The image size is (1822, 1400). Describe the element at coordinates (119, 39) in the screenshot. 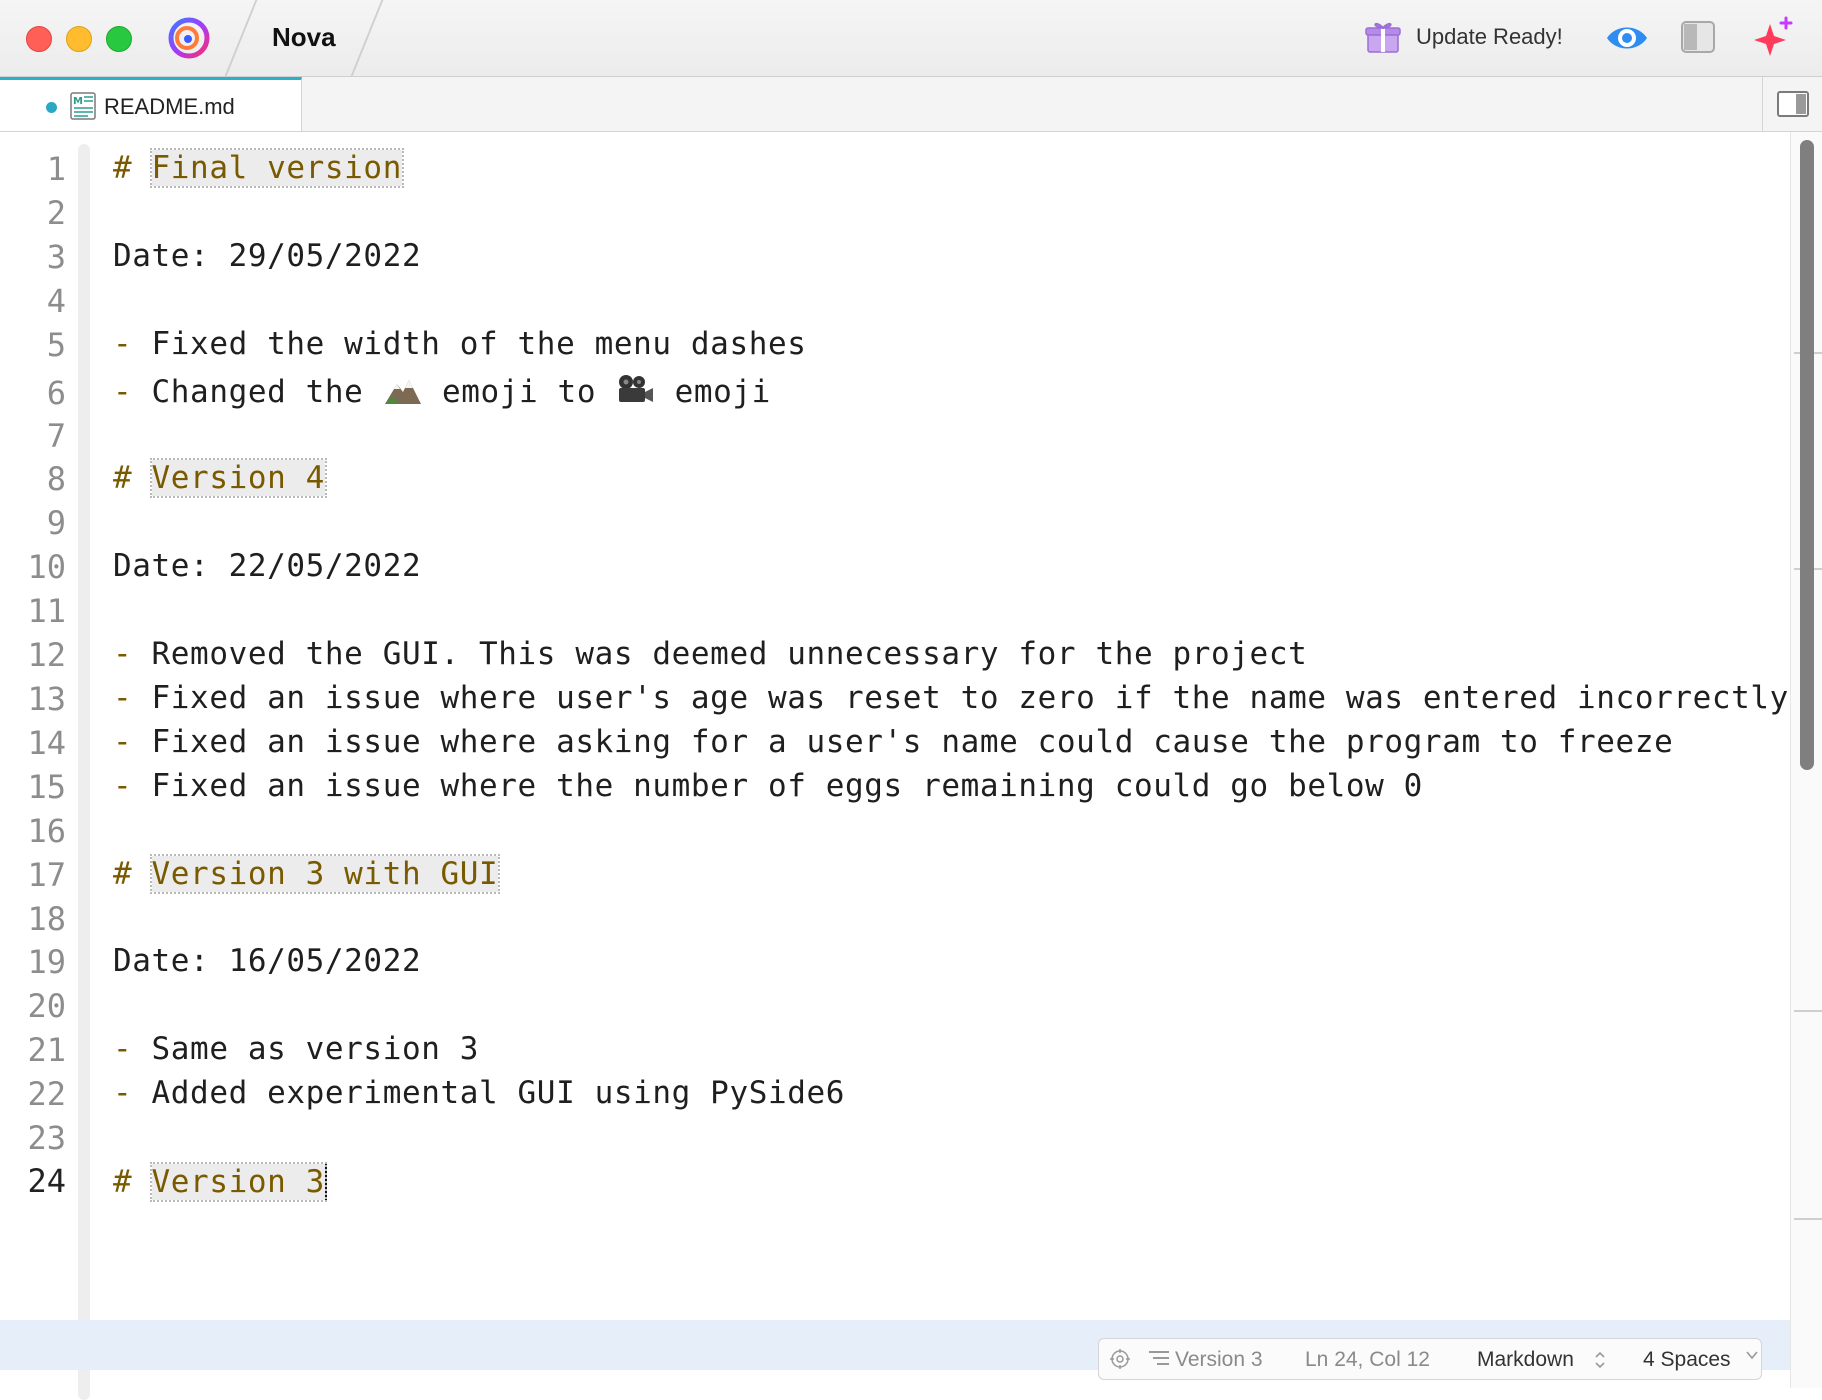

I see `zoom-window-button` at that location.